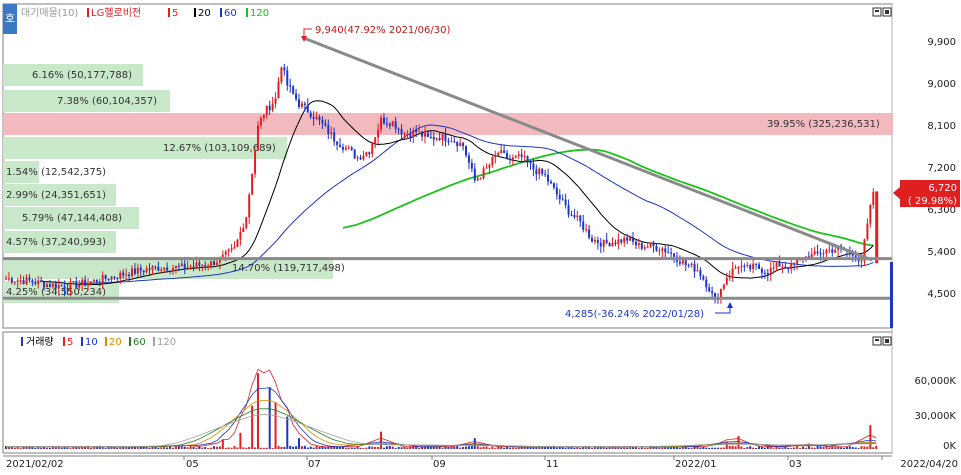 The image size is (961, 475). I want to click on price-tick-label: 4,500, so click(941, 294).